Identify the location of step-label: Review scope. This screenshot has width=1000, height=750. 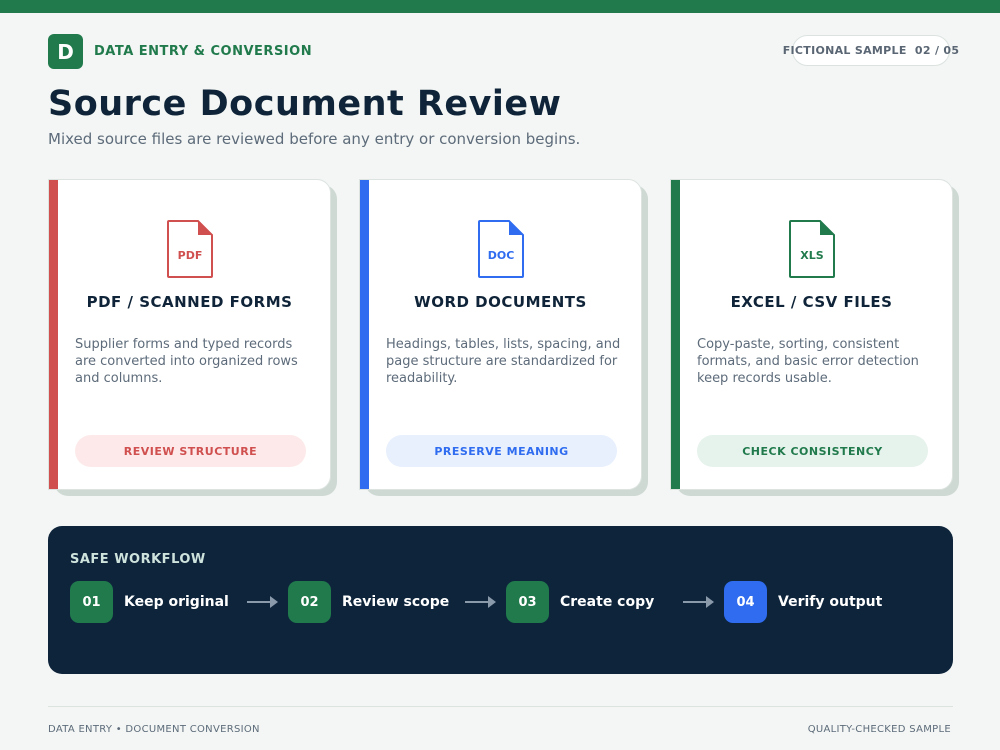
(396, 602).